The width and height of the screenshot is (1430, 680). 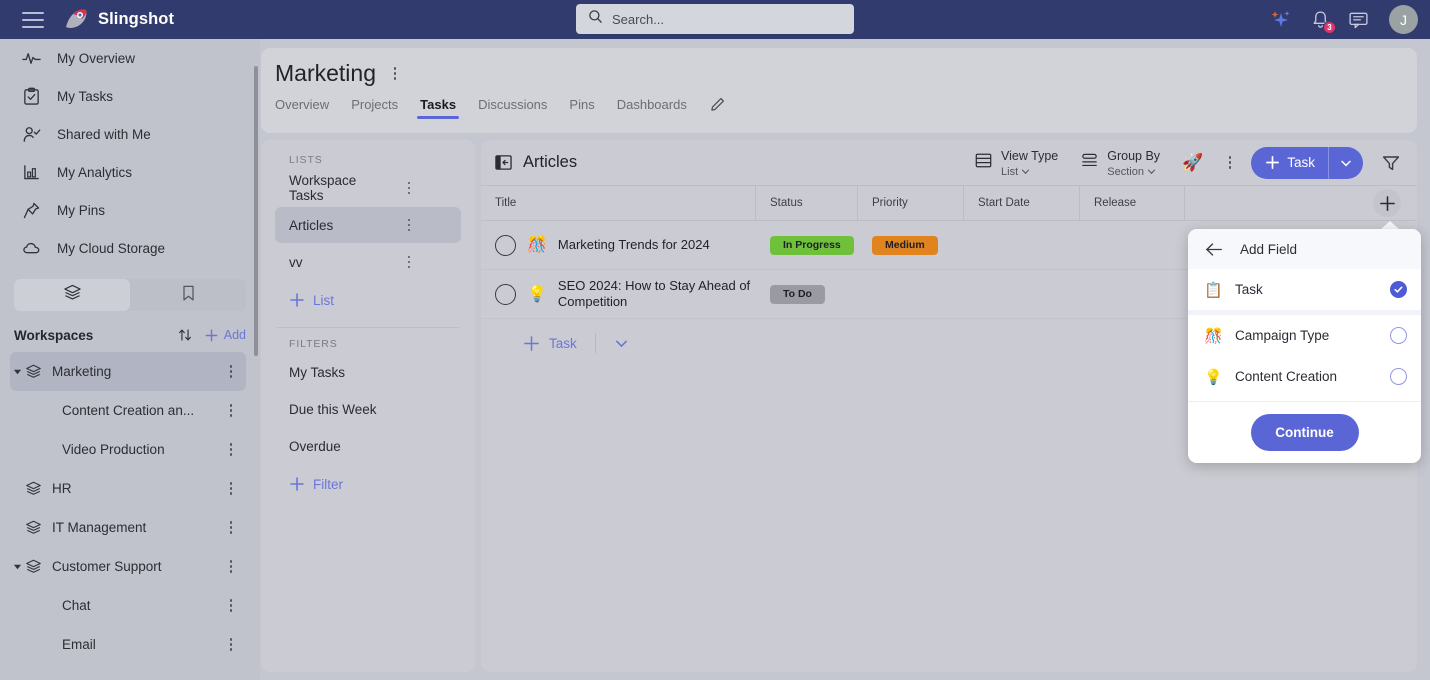 I want to click on tab-overview: Overview, so click(x=302, y=108).